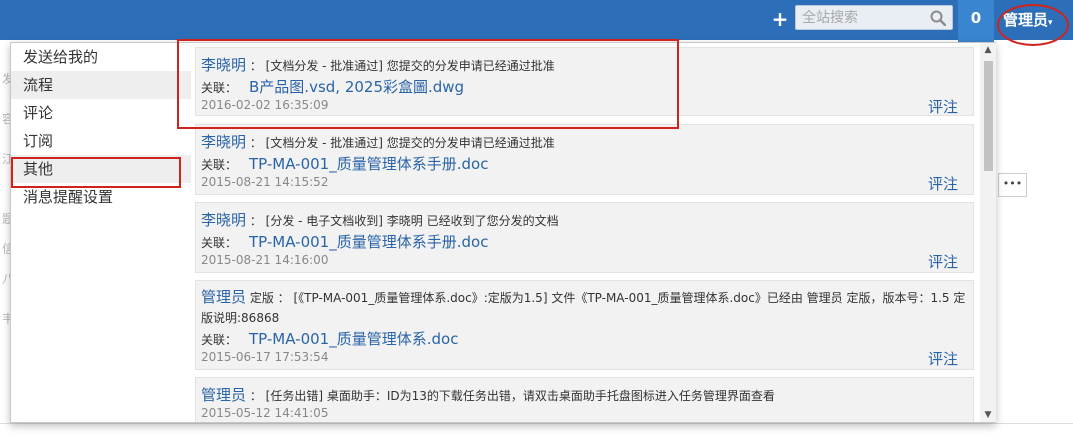  What do you see at coordinates (402, 143) in the screenshot?
I see `notification-message: ： [文档分发 - 批准通过] 您提交的分发申请已经通过批准` at bounding box center [402, 143].